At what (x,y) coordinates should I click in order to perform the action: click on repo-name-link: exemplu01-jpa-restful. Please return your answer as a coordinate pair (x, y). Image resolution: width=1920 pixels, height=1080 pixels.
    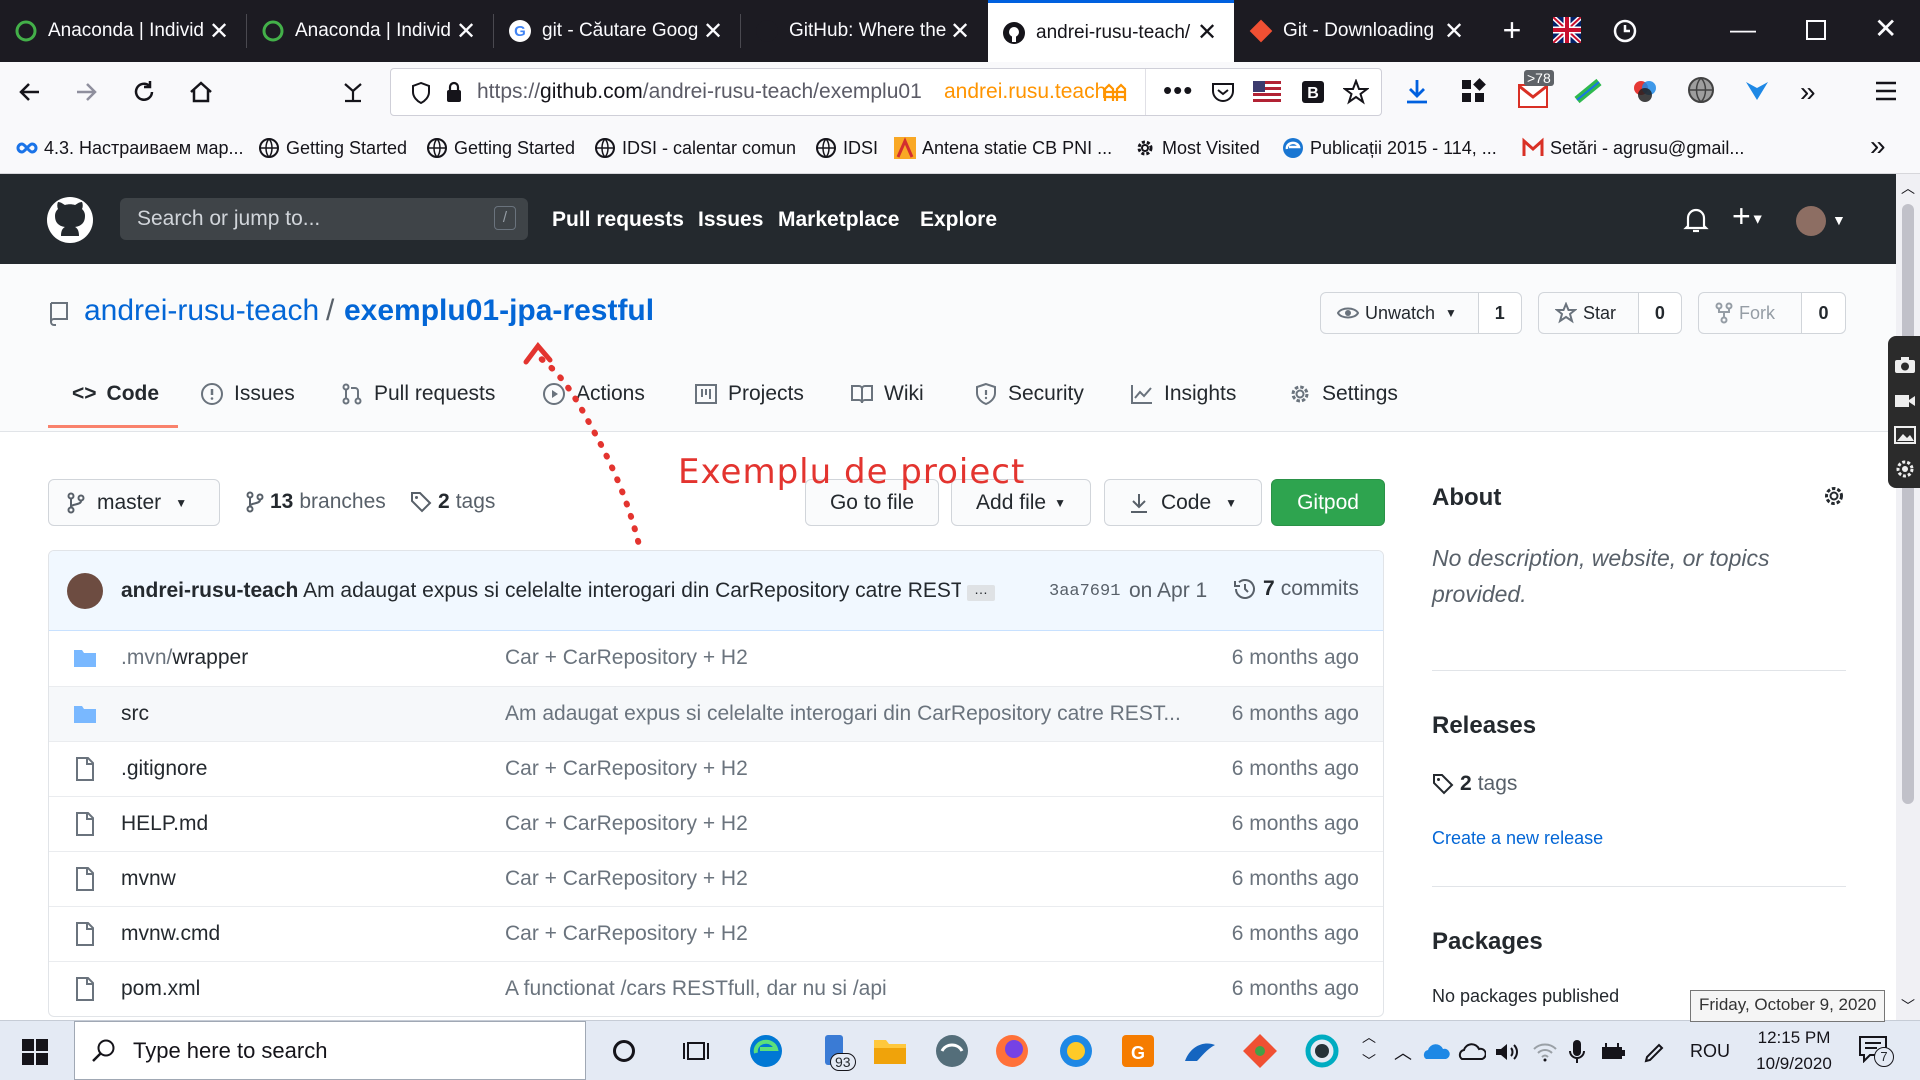
    Looking at the image, I should click on (499, 311).